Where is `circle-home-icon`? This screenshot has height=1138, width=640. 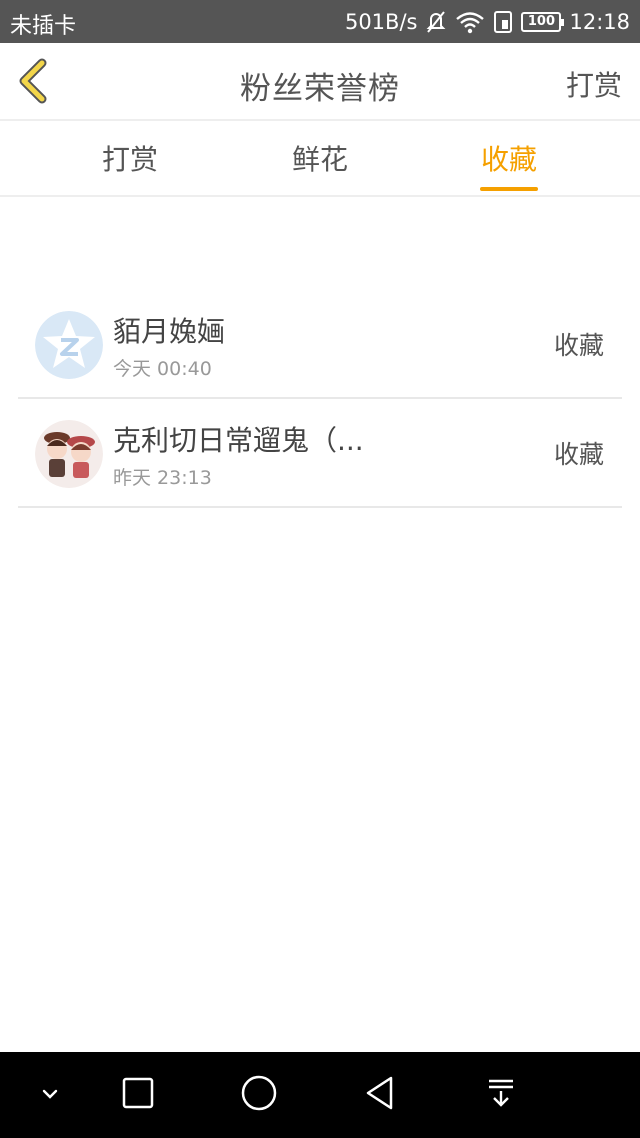
circle-home-icon is located at coordinates (259, 1095).